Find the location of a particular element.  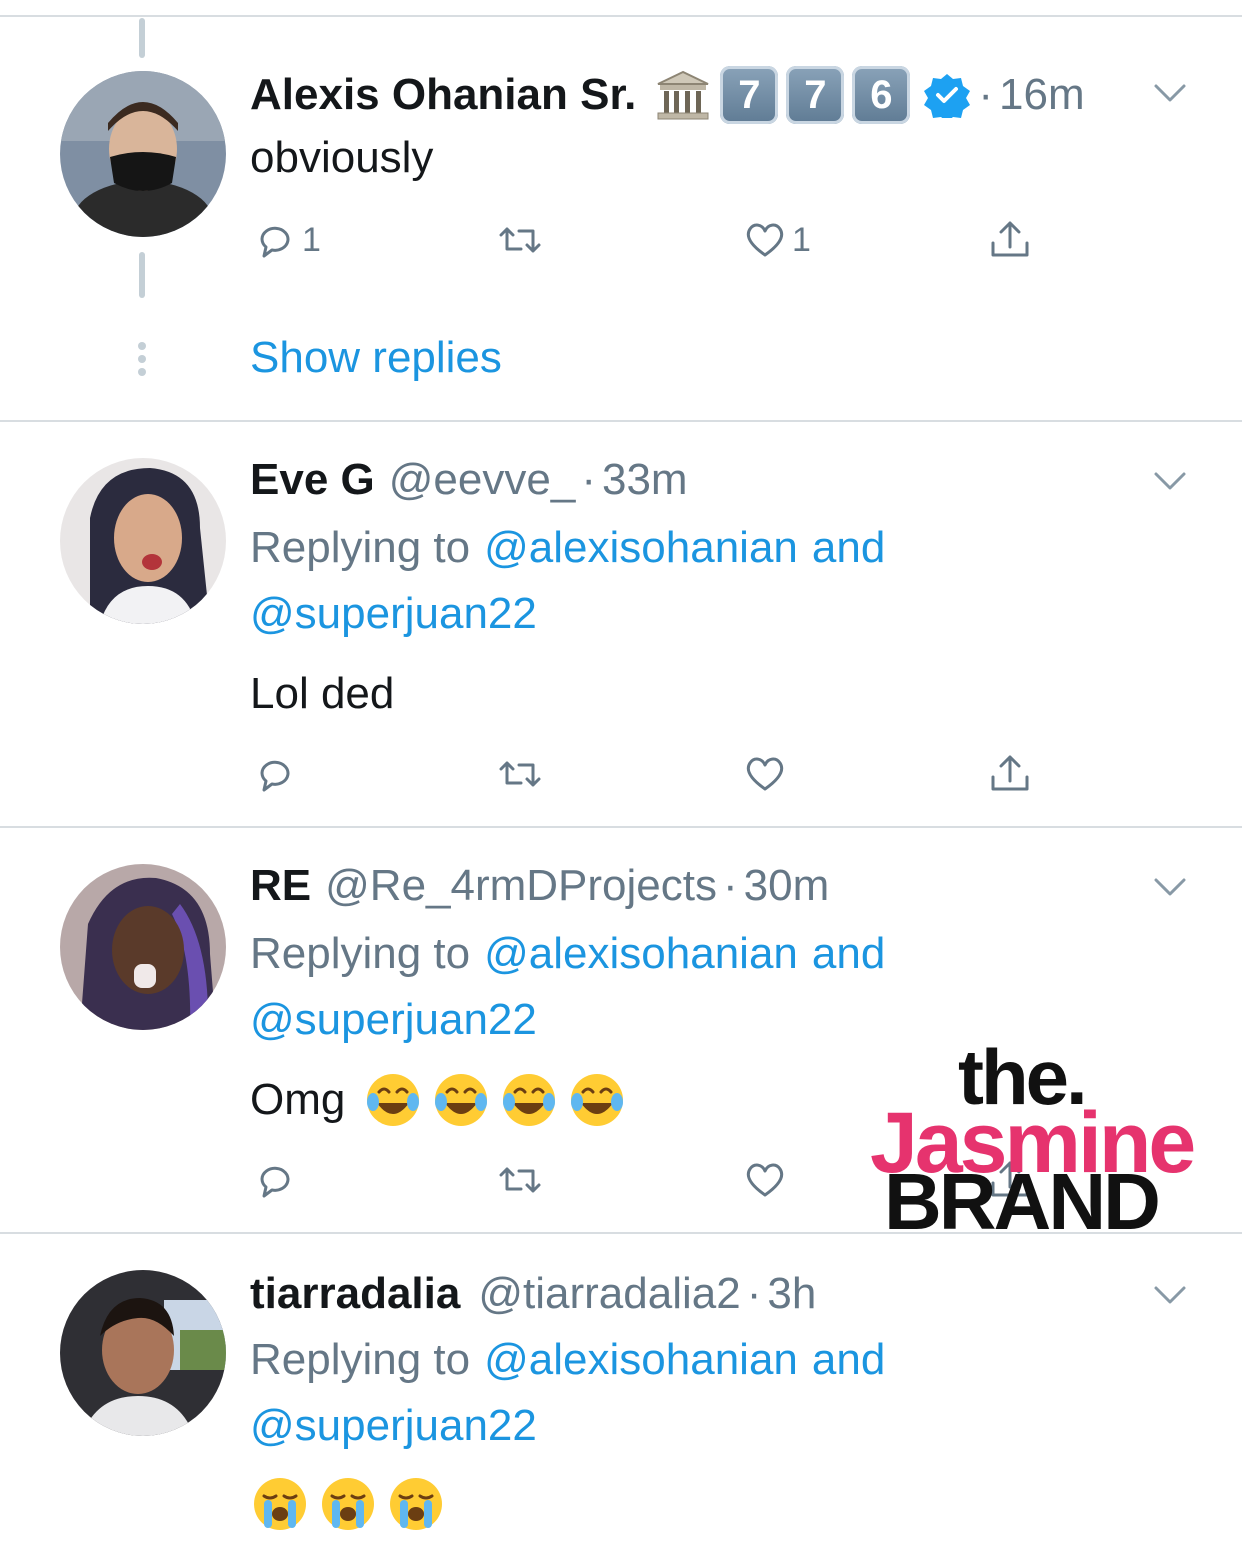

avatar-tiarradalia-image is located at coordinates (143, 1353).